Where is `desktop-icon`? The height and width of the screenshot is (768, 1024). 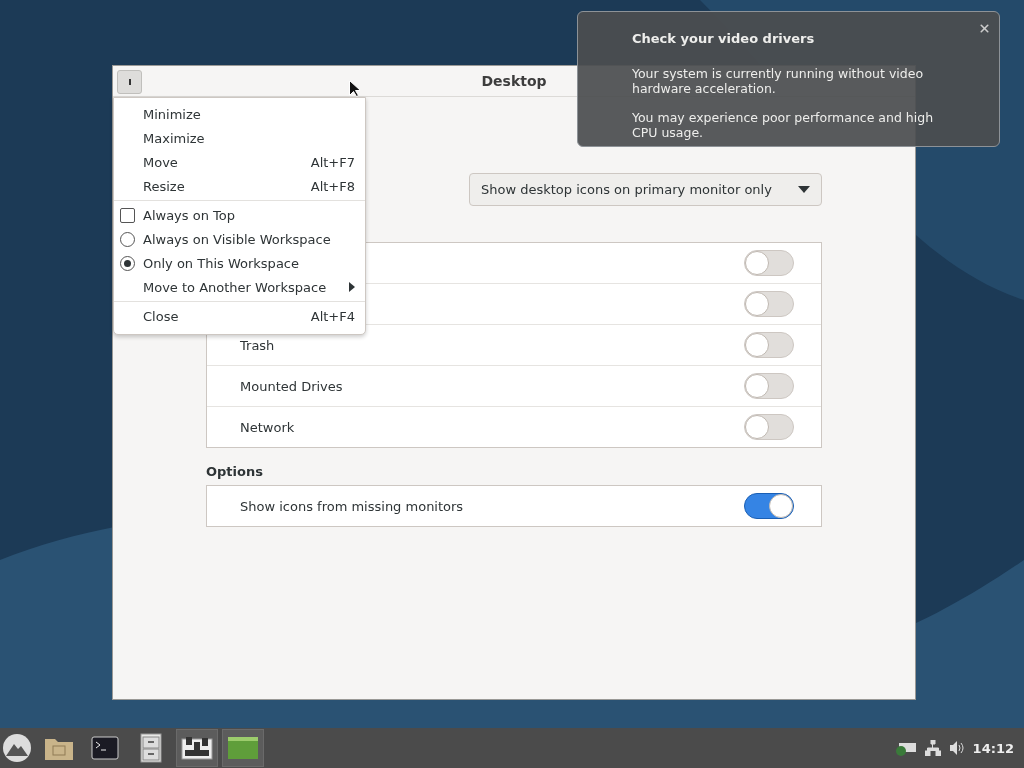
desktop-icon is located at coordinates (243, 748).